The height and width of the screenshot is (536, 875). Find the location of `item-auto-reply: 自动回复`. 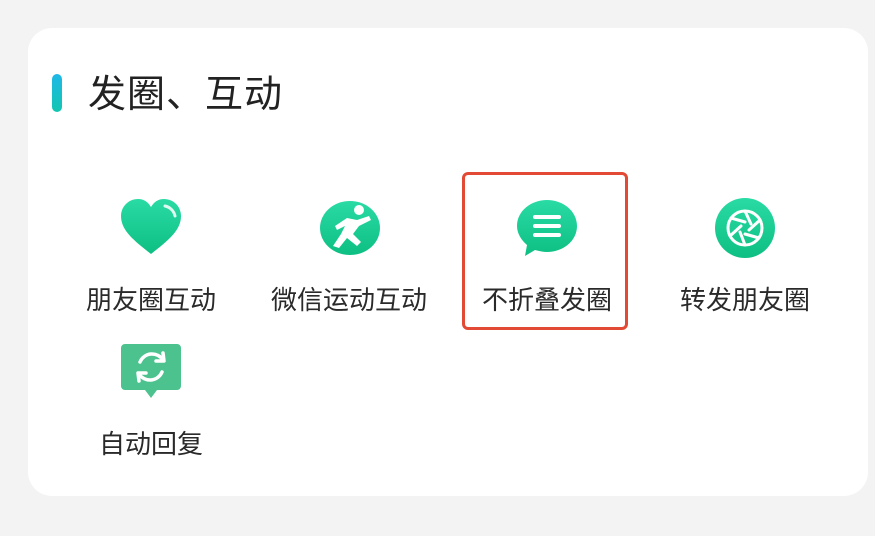

item-auto-reply: 自动回复 is located at coordinates (151, 410).